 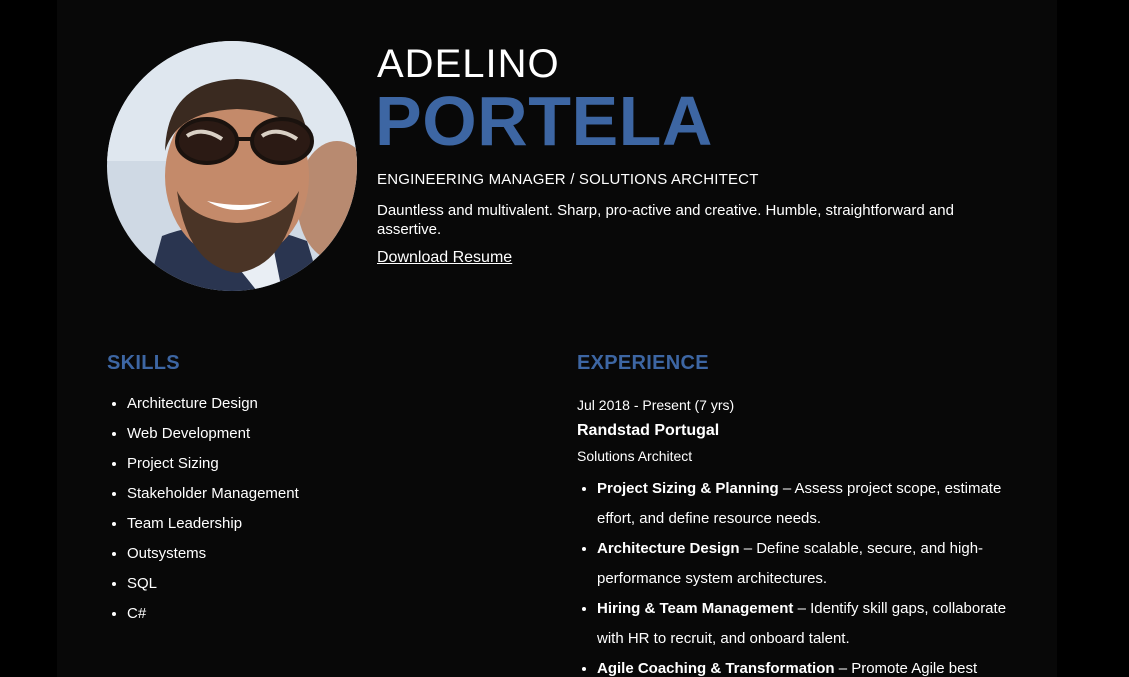 I want to click on skills-title: SKILLS, so click(x=143, y=363).